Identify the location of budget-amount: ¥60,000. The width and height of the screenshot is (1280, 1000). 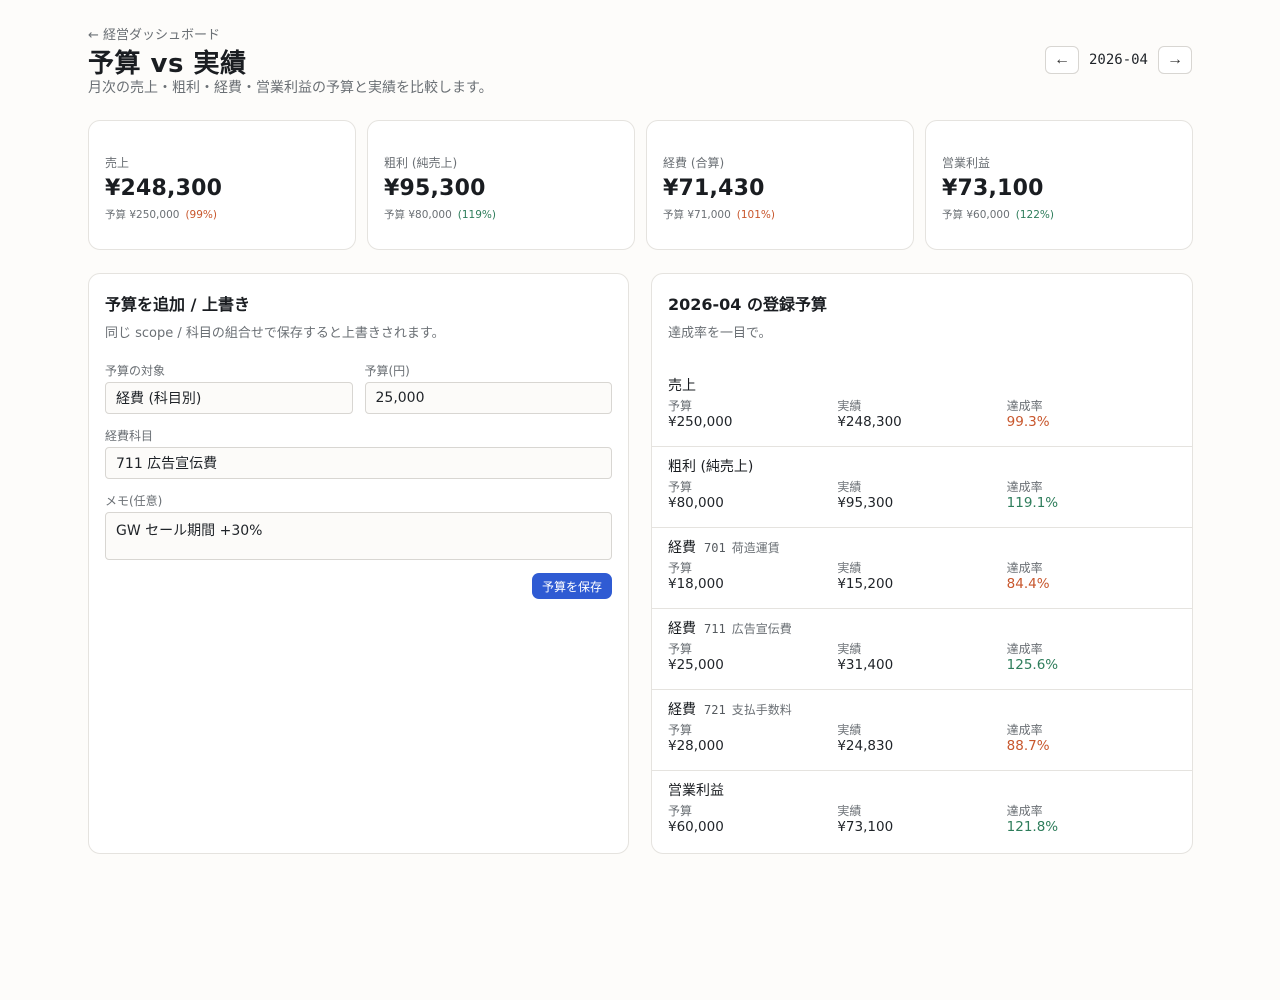
(696, 827).